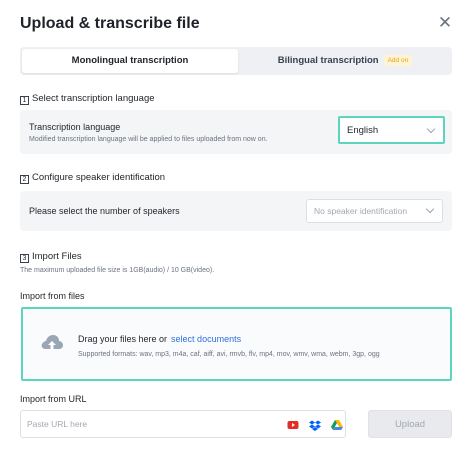 The height and width of the screenshot is (466, 474). I want to click on section-language-heading: 1 Select transcription language, so click(87, 99).